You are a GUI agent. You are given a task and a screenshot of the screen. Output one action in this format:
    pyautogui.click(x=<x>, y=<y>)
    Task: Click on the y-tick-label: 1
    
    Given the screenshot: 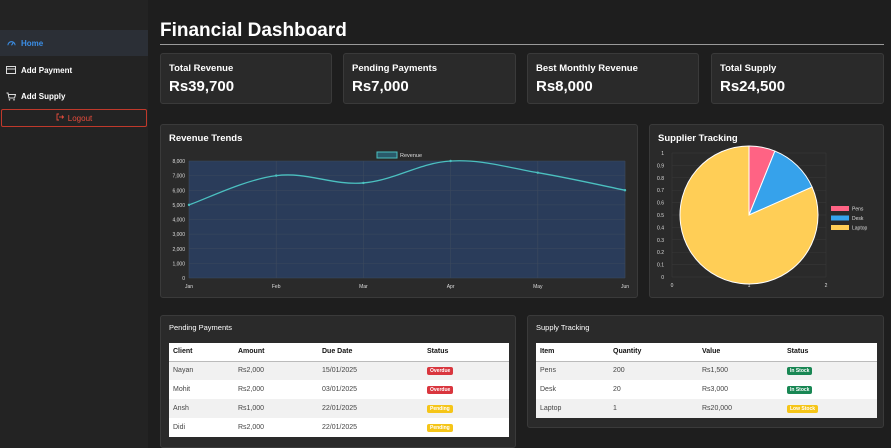 What is the action you would take?
    pyautogui.click(x=662, y=154)
    